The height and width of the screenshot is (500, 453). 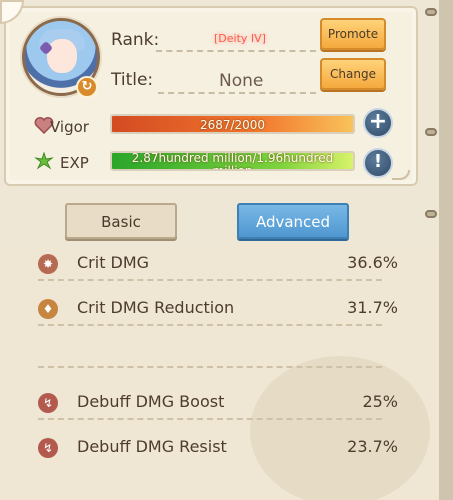 I want to click on resist-icon: ↯, so click(x=48, y=448).